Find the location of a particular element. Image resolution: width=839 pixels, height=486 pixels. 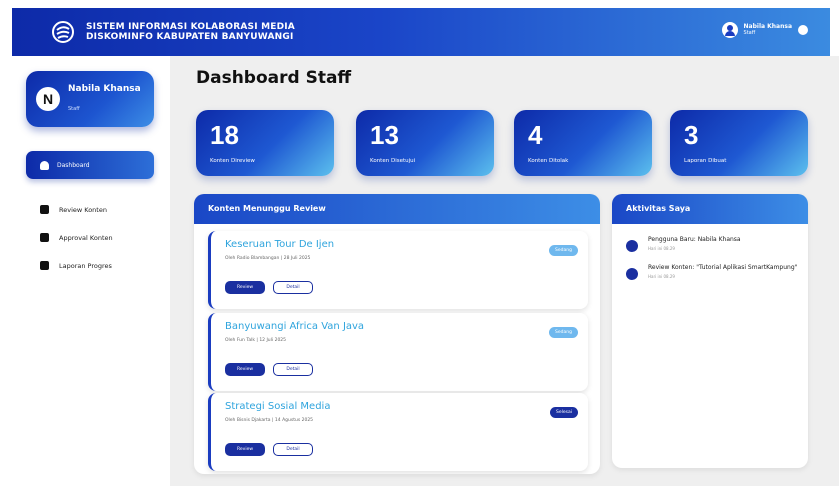

sidebar-item-review-konten: Review Konten is located at coordinates (73, 209).